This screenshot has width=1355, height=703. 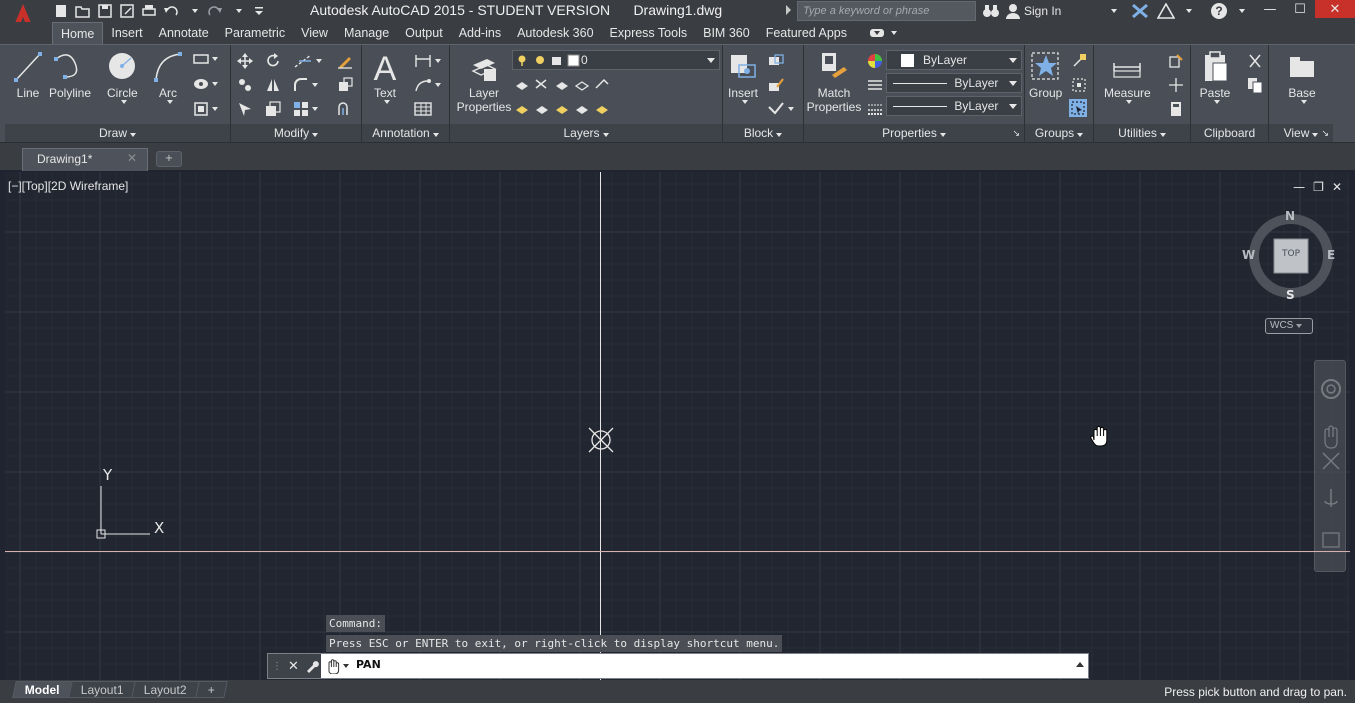 What do you see at coordinates (1331, 540) in the screenshot?
I see `showmotion-icon` at bounding box center [1331, 540].